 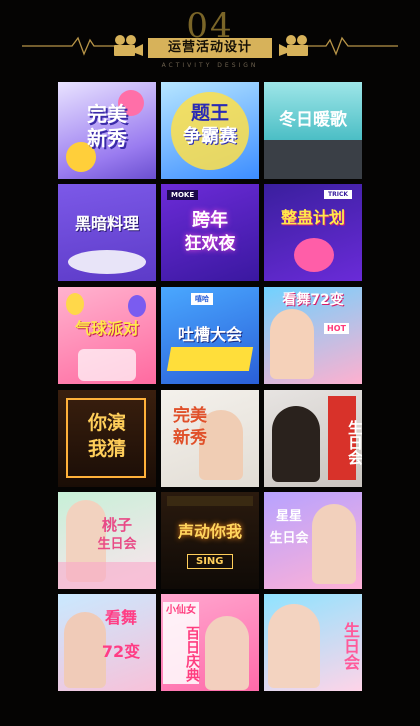 I want to click on tile-perfect-rookie-photo: 完美 新秀, so click(x=210, y=438).